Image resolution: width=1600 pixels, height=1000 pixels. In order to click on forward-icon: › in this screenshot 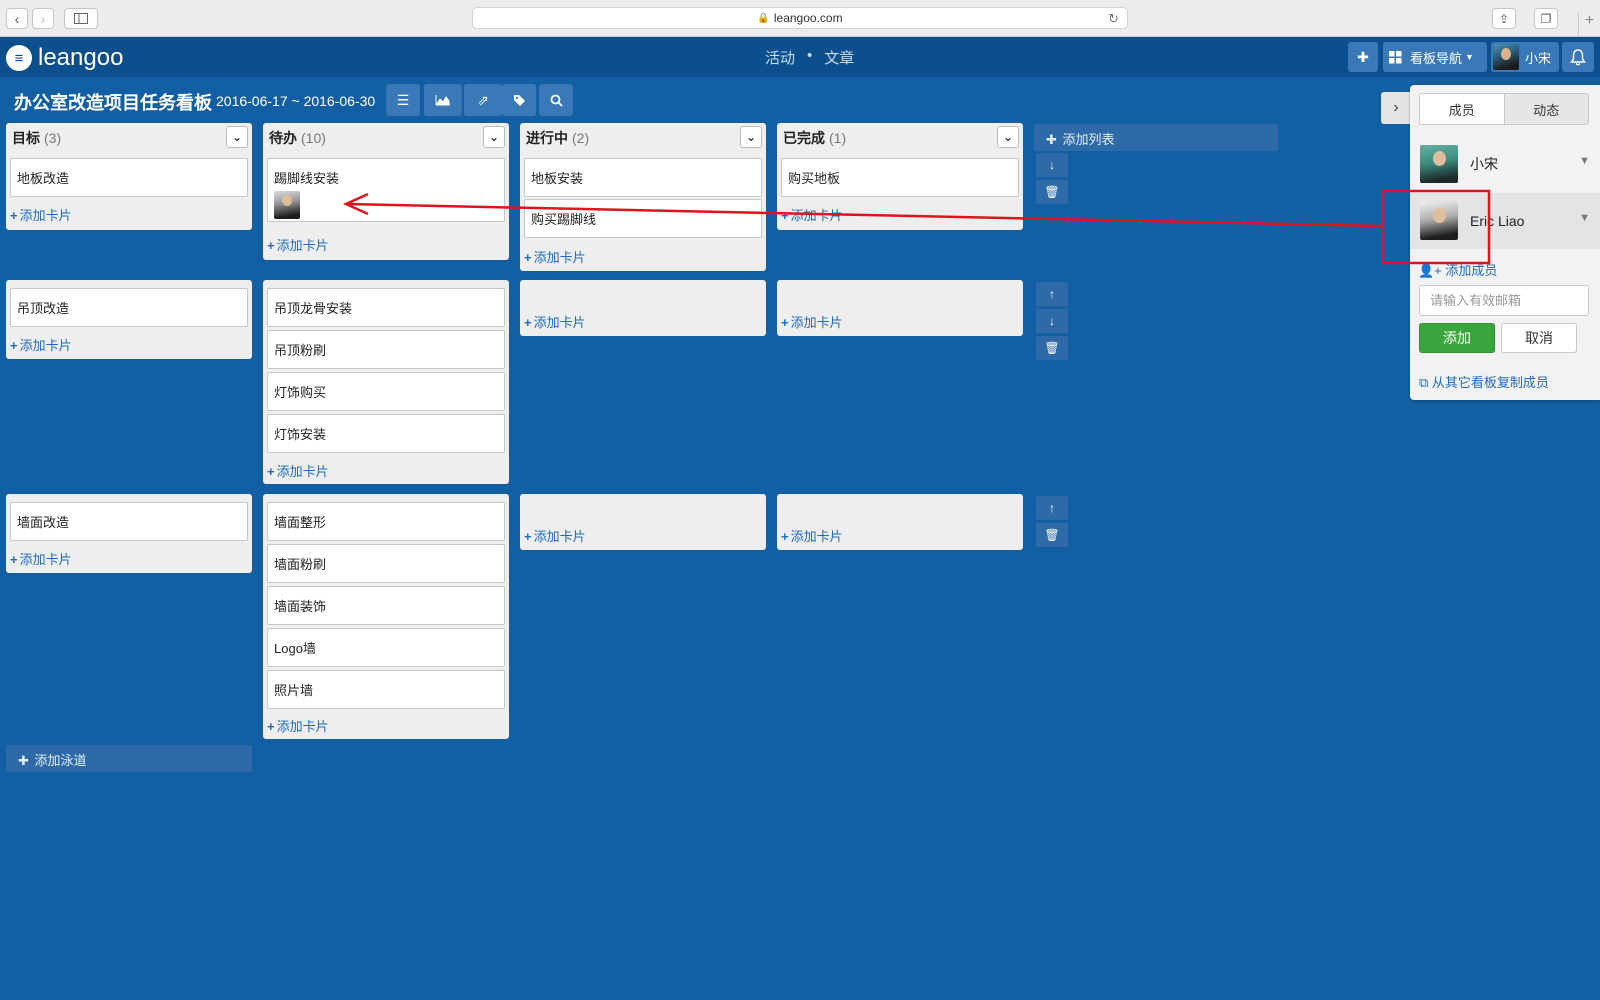, I will do `click(43, 18)`.